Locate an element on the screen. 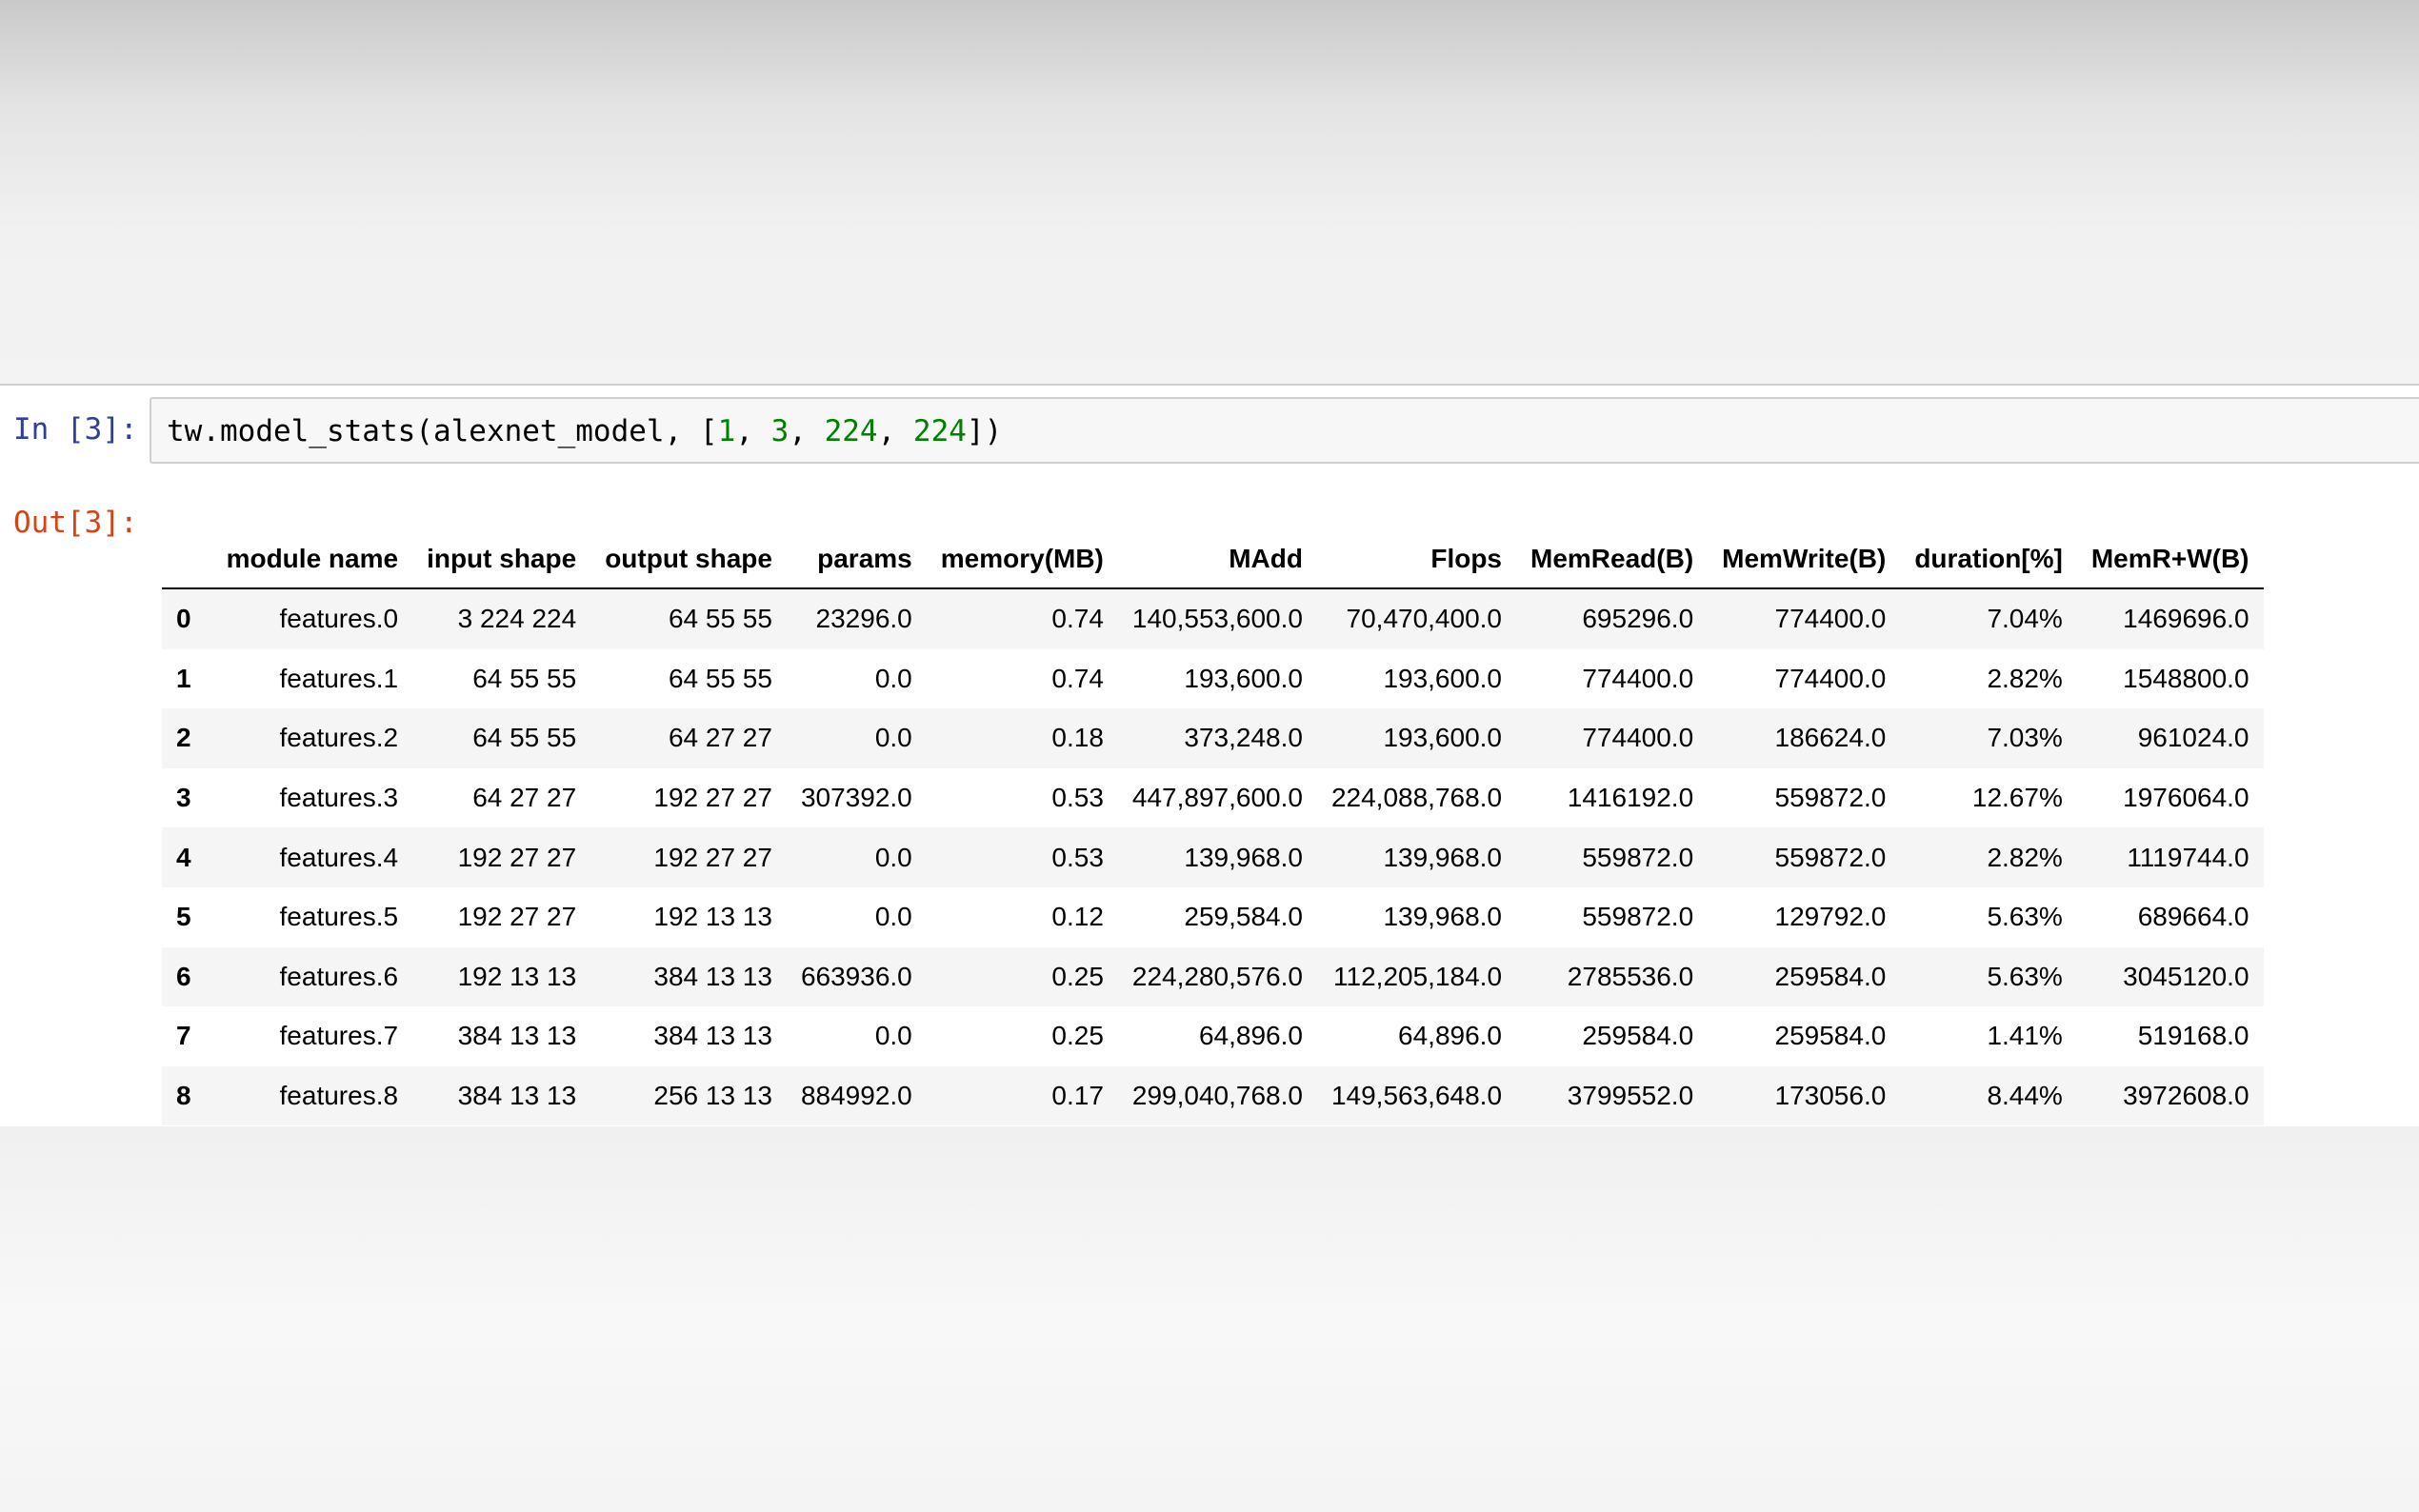 Image resolution: width=2419 pixels, height=1512 pixels. table-cell: 129792.0 is located at coordinates (1830, 917).